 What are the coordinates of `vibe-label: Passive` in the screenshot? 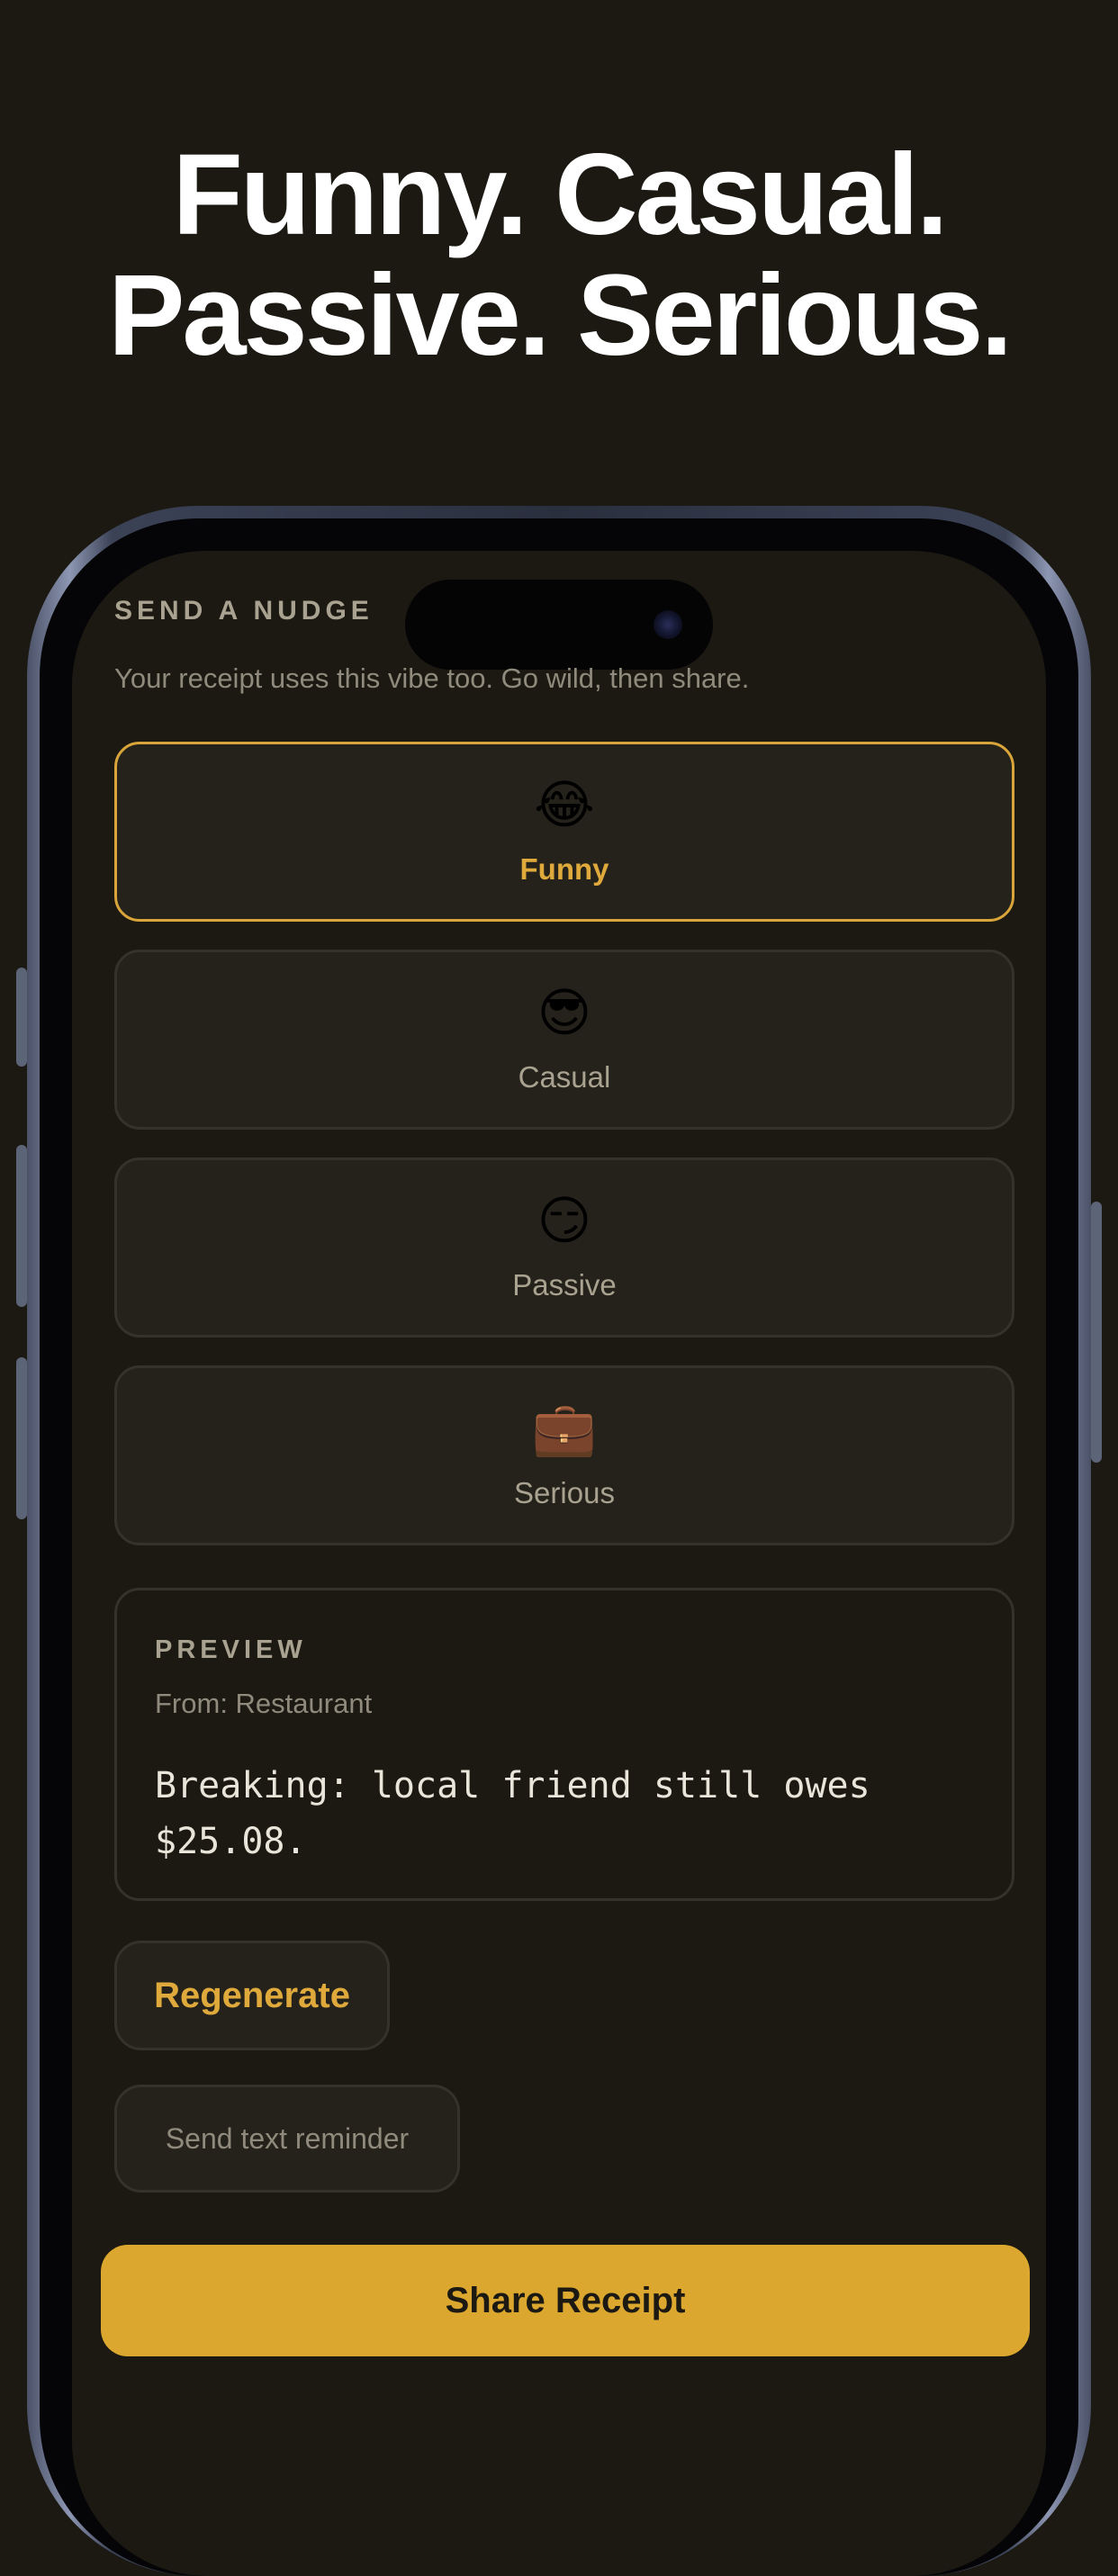 It's located at (564, 1285).